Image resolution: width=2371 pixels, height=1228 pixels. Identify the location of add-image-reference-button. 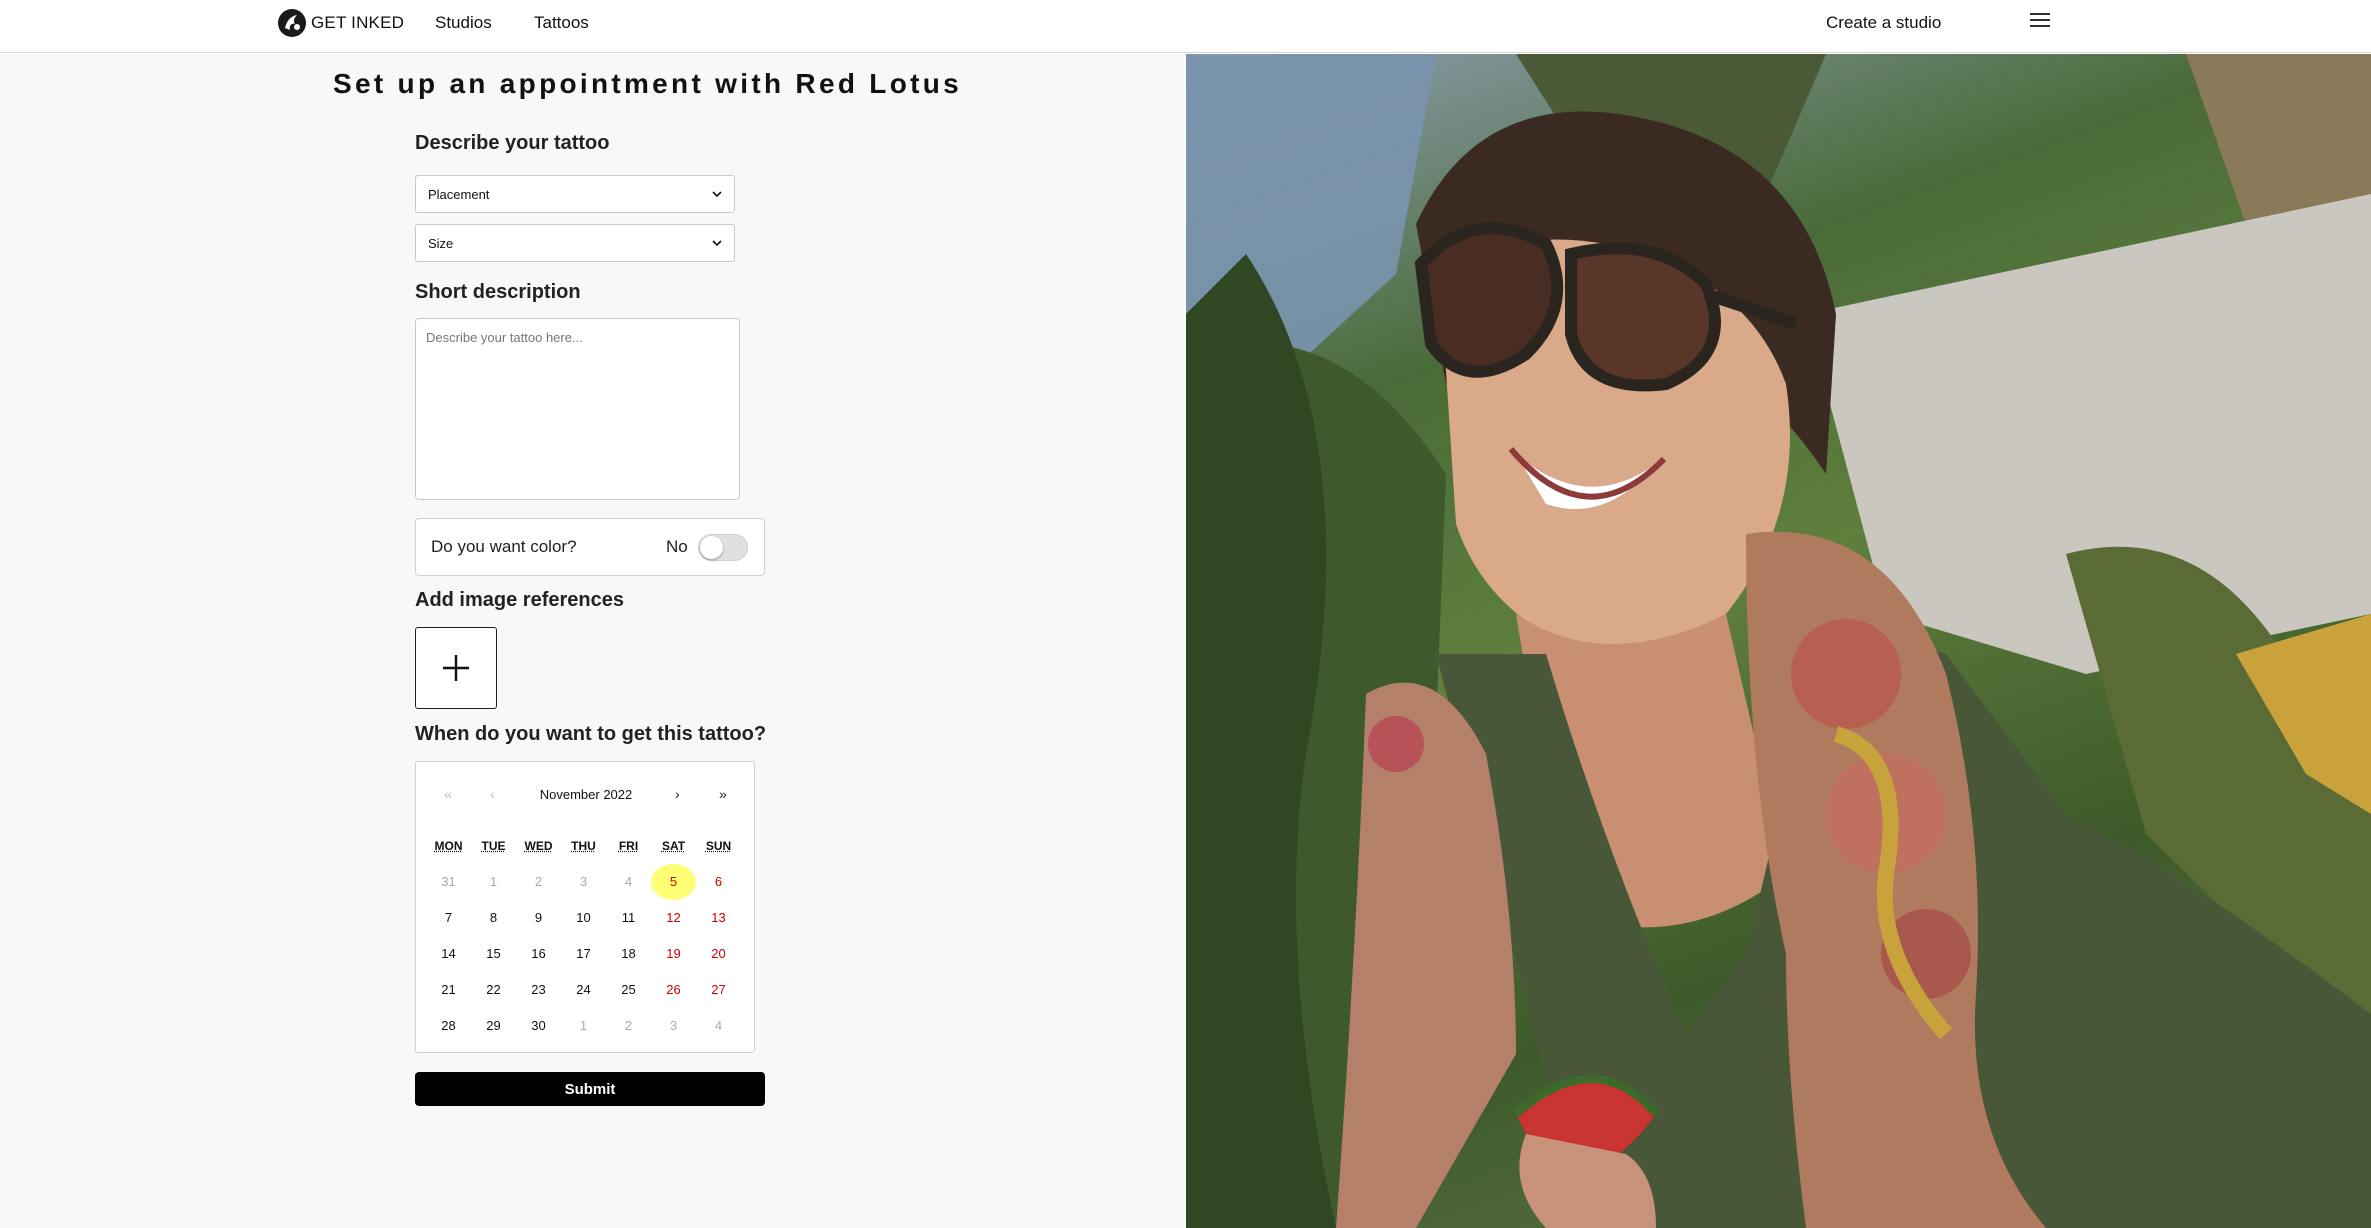
(456, 668).